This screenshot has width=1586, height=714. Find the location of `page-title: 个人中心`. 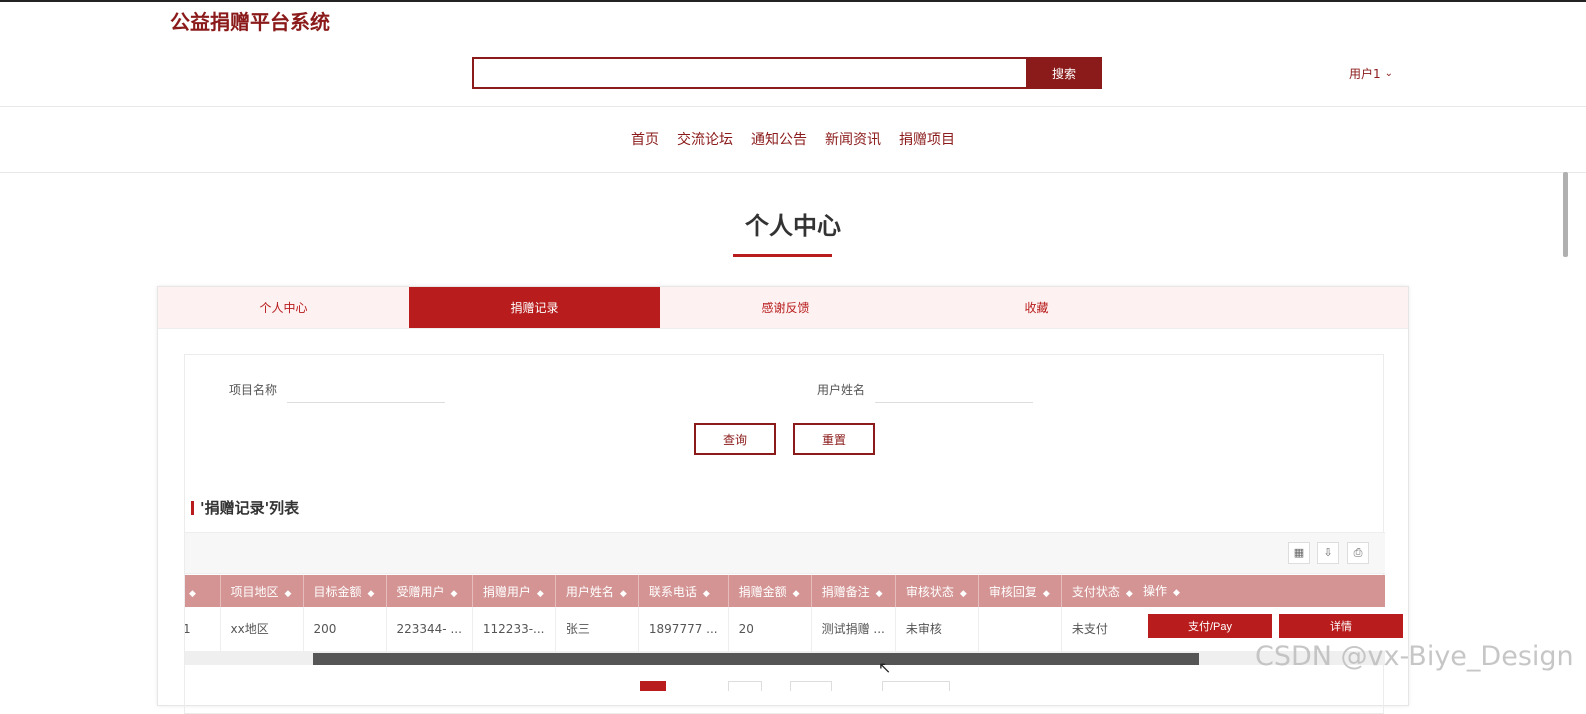

page-title: 个人中心 is located at coordinates (793, 226).